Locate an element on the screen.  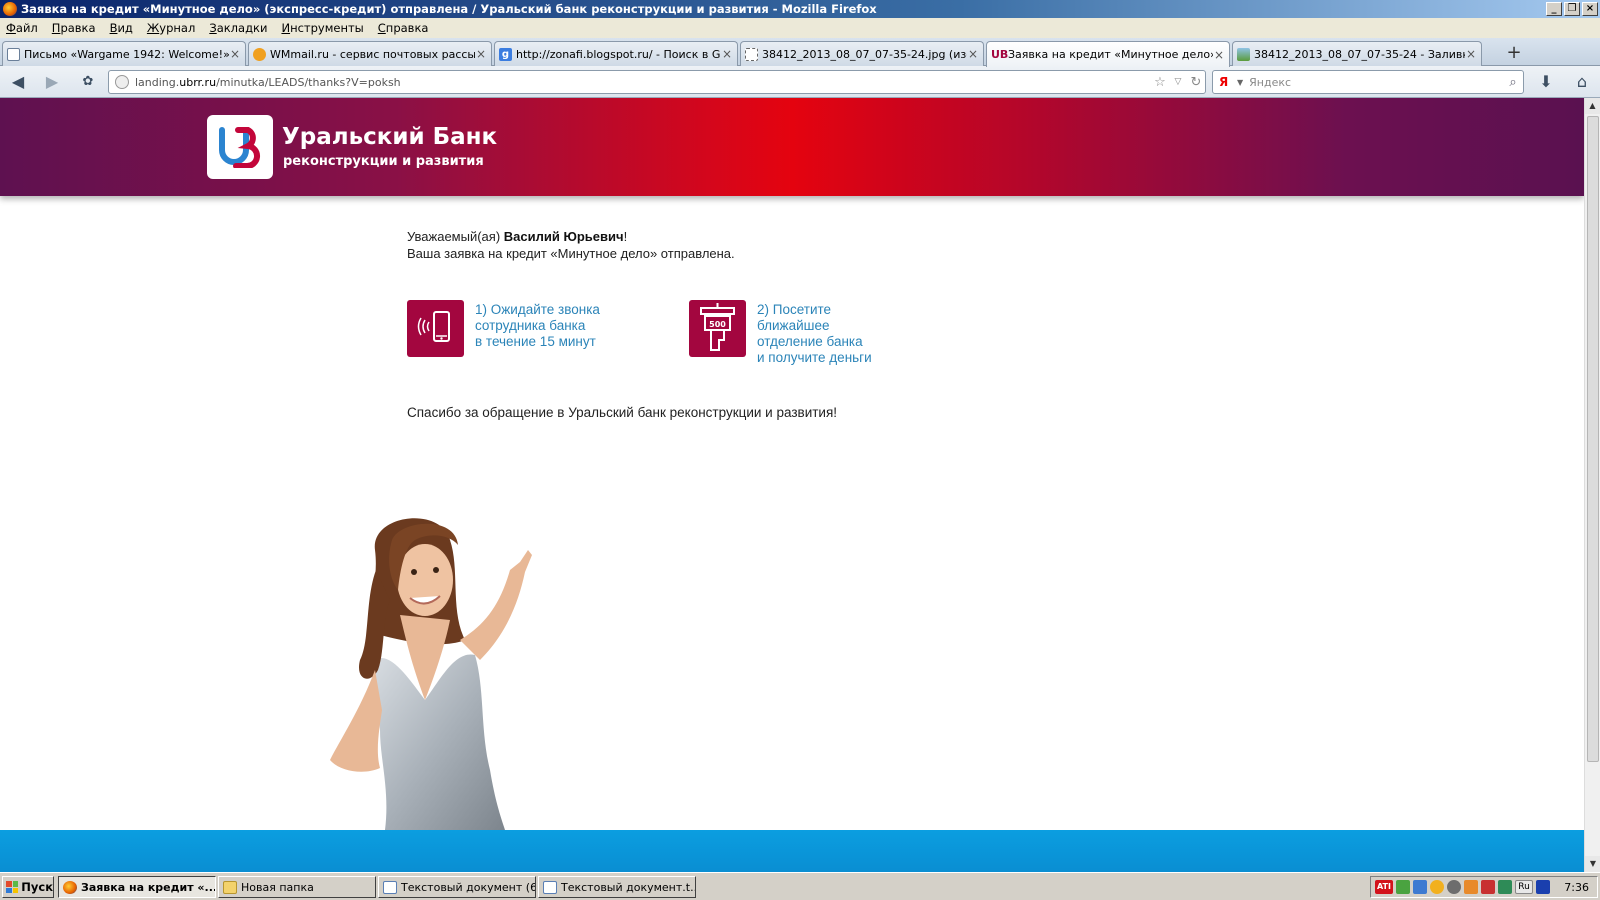
atm-amount: 500 is located at coordinates (717, 324).